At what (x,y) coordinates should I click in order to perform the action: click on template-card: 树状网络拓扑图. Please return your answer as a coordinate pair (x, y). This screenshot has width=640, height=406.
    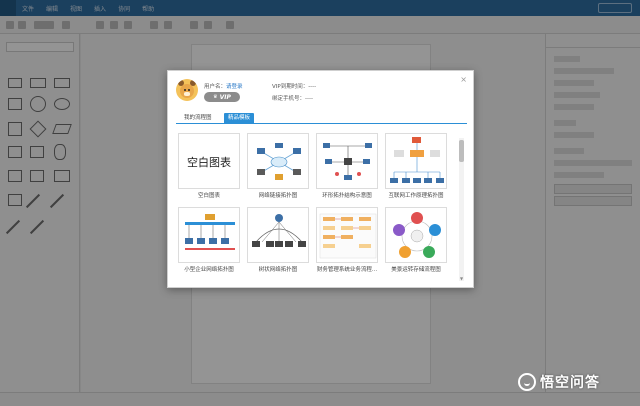
    Looking at the image, I should click on (278, 240).